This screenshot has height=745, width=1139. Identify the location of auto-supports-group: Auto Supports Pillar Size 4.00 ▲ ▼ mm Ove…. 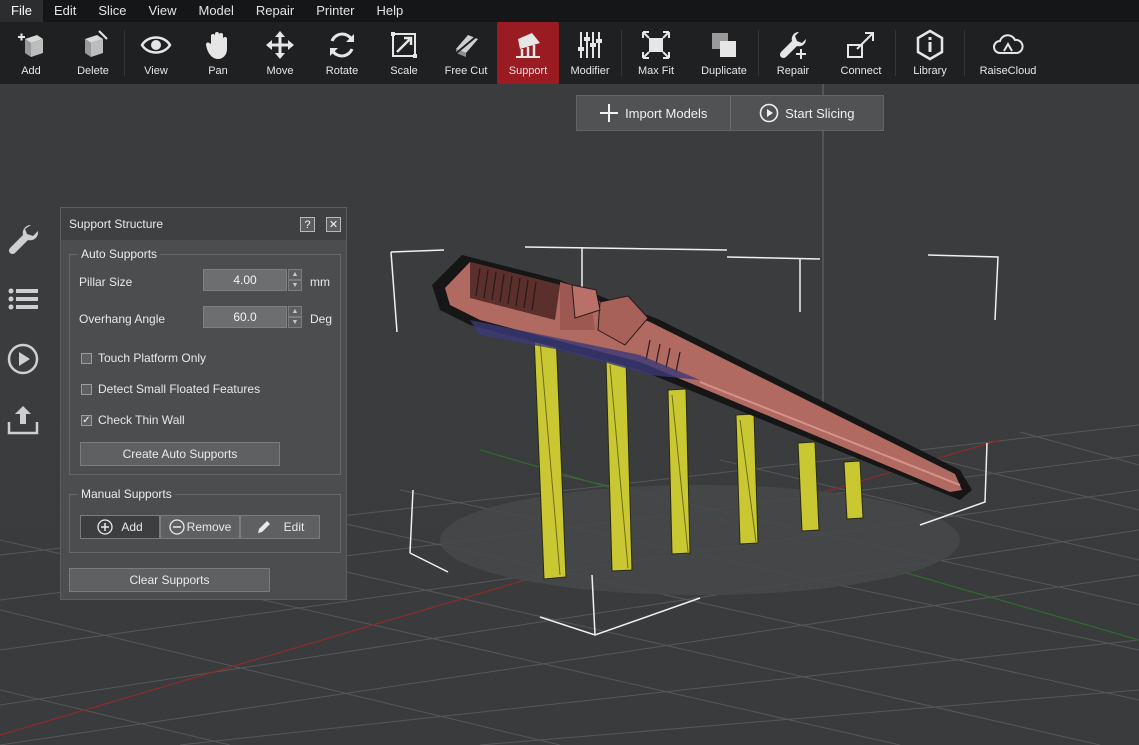
(205, 361).